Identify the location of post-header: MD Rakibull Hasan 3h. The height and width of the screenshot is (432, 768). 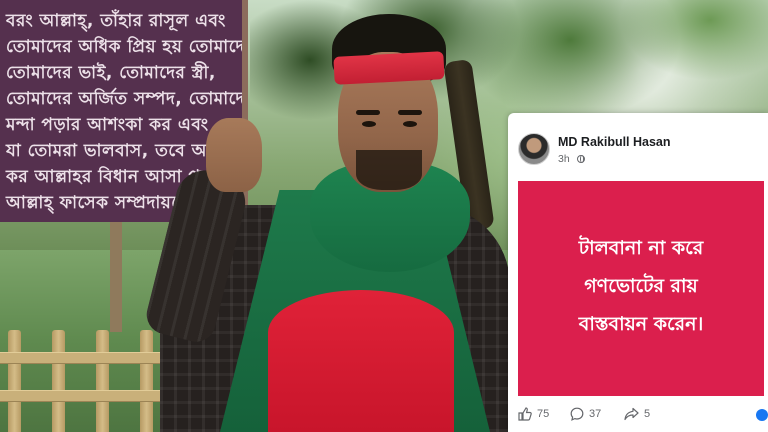
(638, 143).